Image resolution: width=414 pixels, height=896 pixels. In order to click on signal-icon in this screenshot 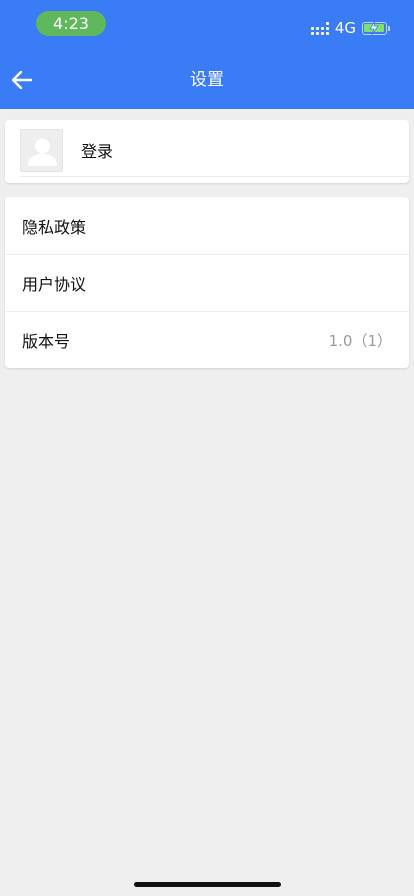, I will do `click(319, 28)`.